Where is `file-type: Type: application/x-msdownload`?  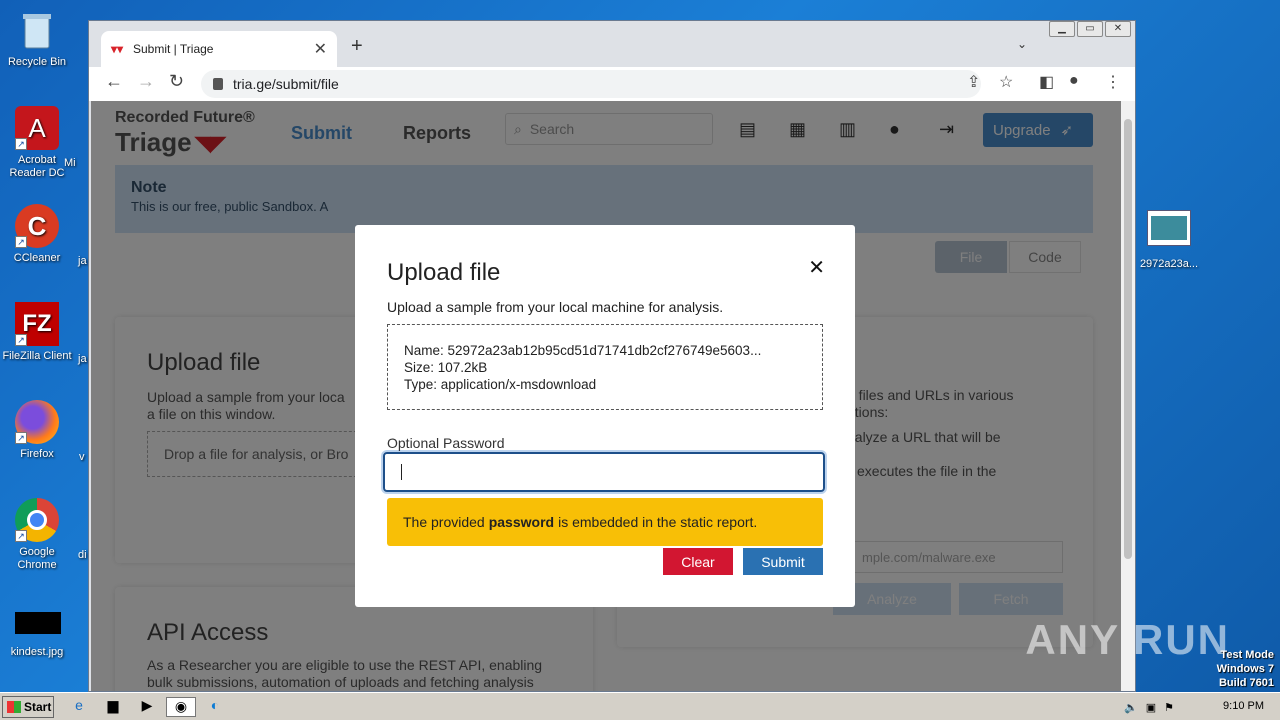 file-type: Type: application/x-msdownload is located at coordinates (500, 384).